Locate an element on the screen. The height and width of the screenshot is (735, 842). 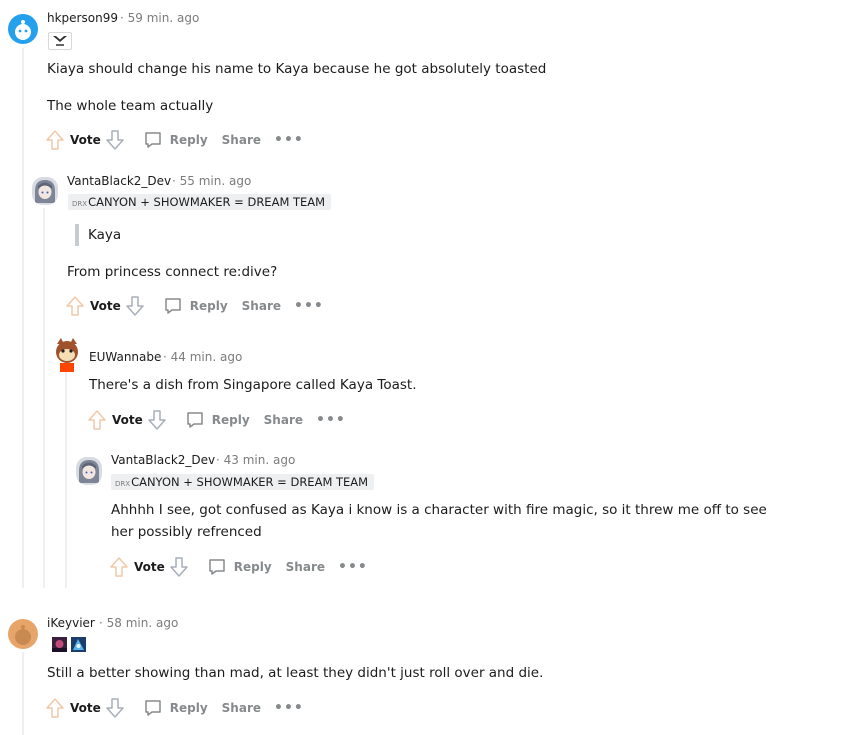
comment-username: EUWannabe is located at coordinates (125, 357).